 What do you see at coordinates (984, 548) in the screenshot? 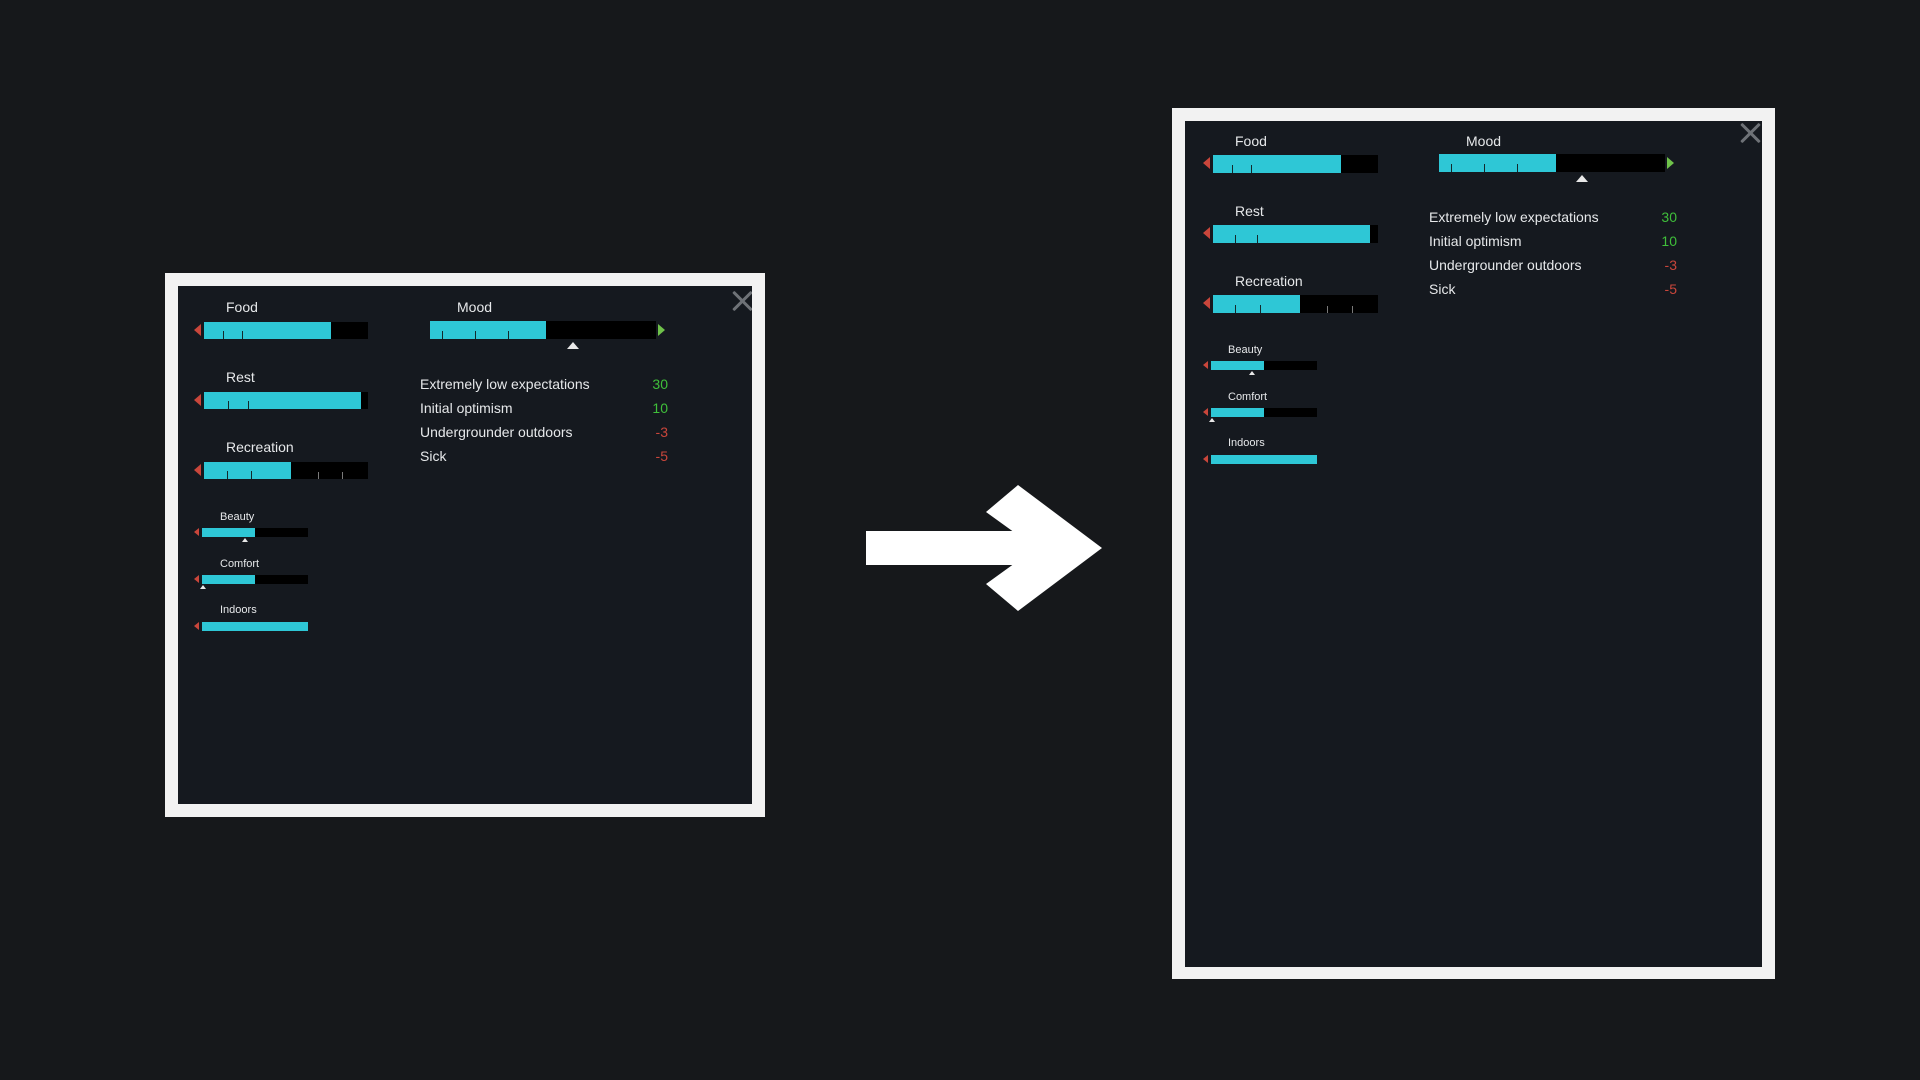
I see `right-arrow-icon` at bounding box center [984, 548].